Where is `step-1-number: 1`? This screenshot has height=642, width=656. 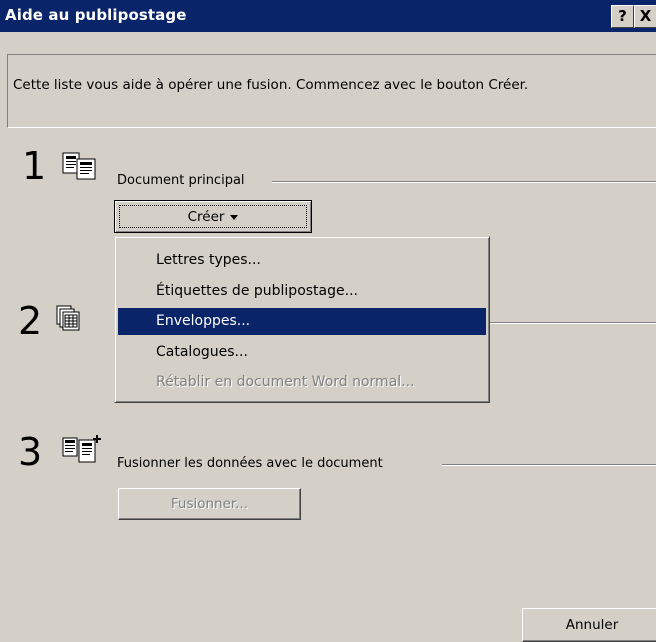 step-1-number: 1 is located at coordinates (34, 166).